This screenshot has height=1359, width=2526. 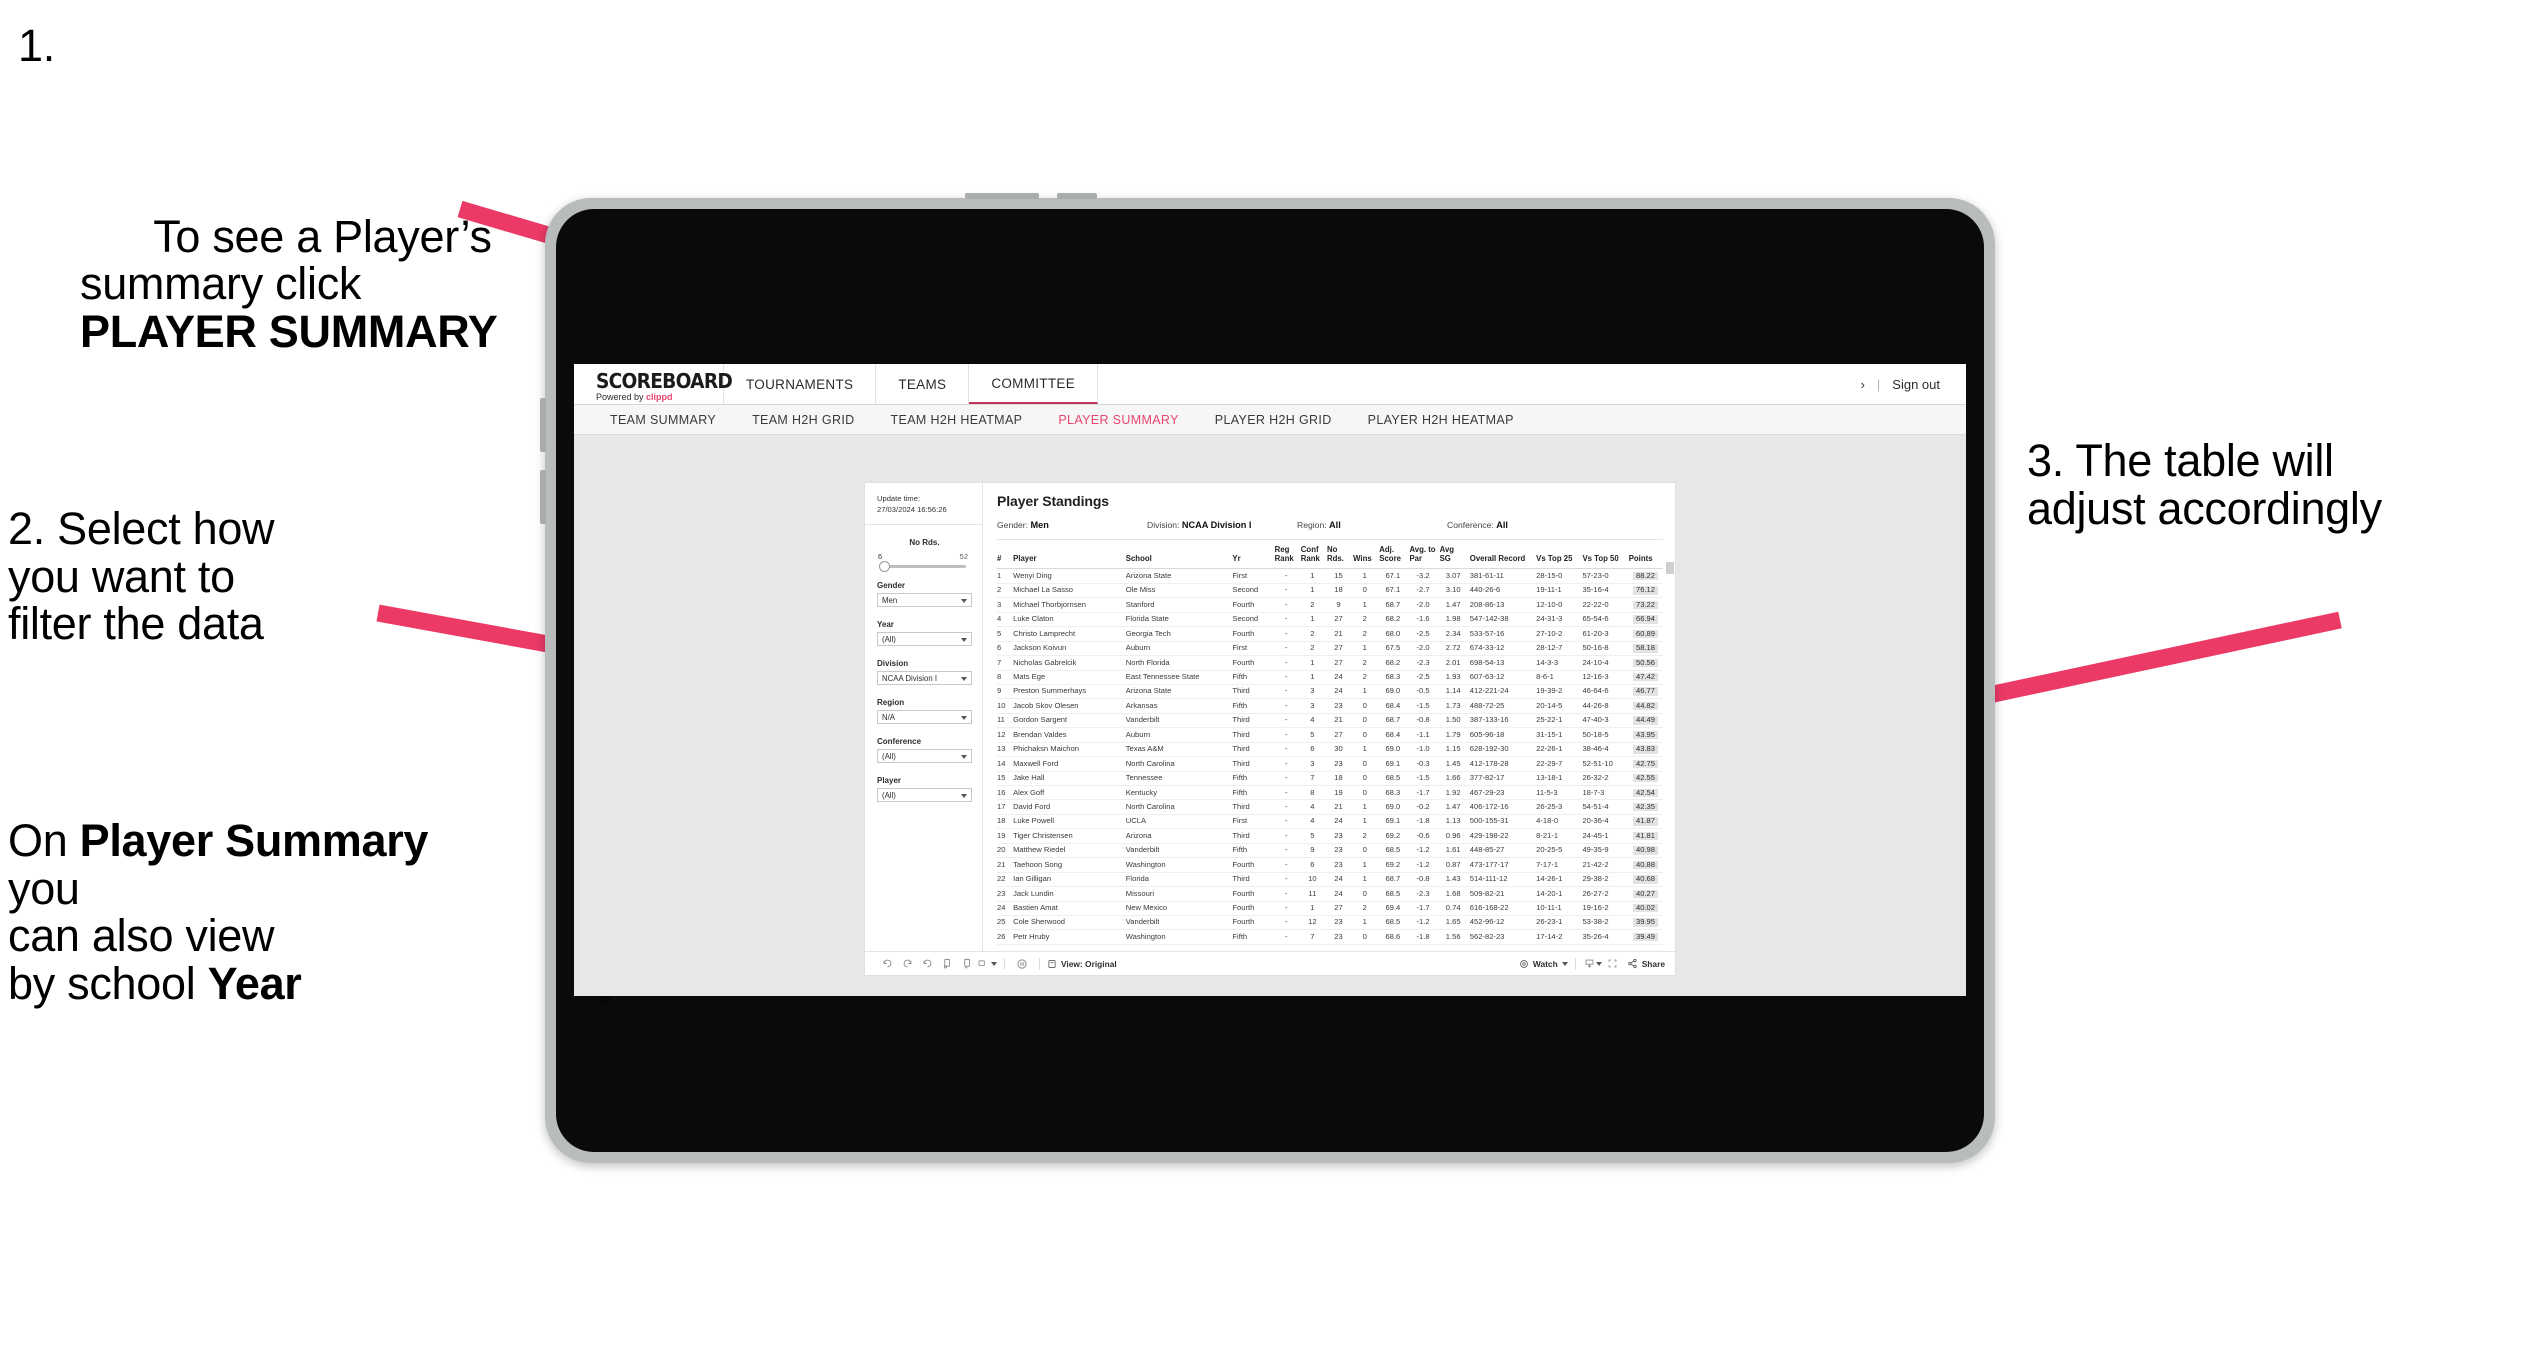 I want to click on volume-up-button, so click(x=543, y=425).